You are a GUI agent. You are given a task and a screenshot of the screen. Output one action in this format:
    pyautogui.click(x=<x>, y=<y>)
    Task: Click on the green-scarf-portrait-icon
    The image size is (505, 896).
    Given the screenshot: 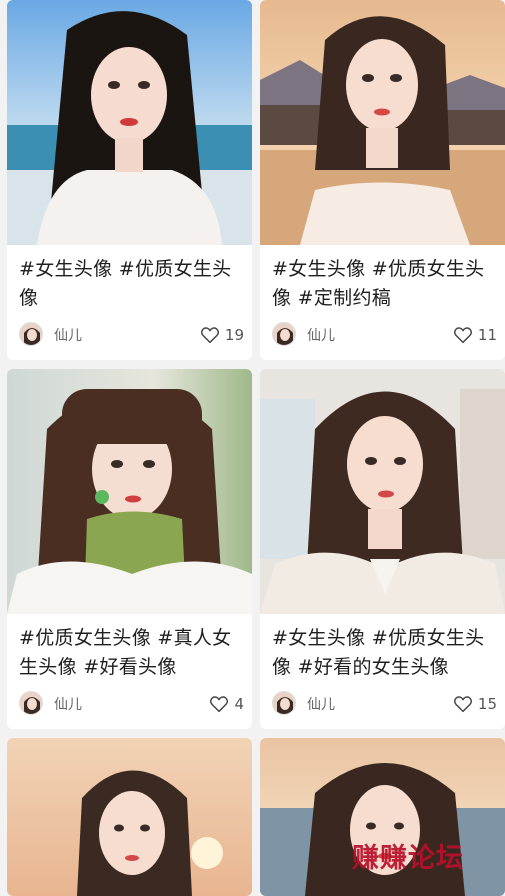 What is the action you would take?
    pyautogui.click(x=129, y=491)
    